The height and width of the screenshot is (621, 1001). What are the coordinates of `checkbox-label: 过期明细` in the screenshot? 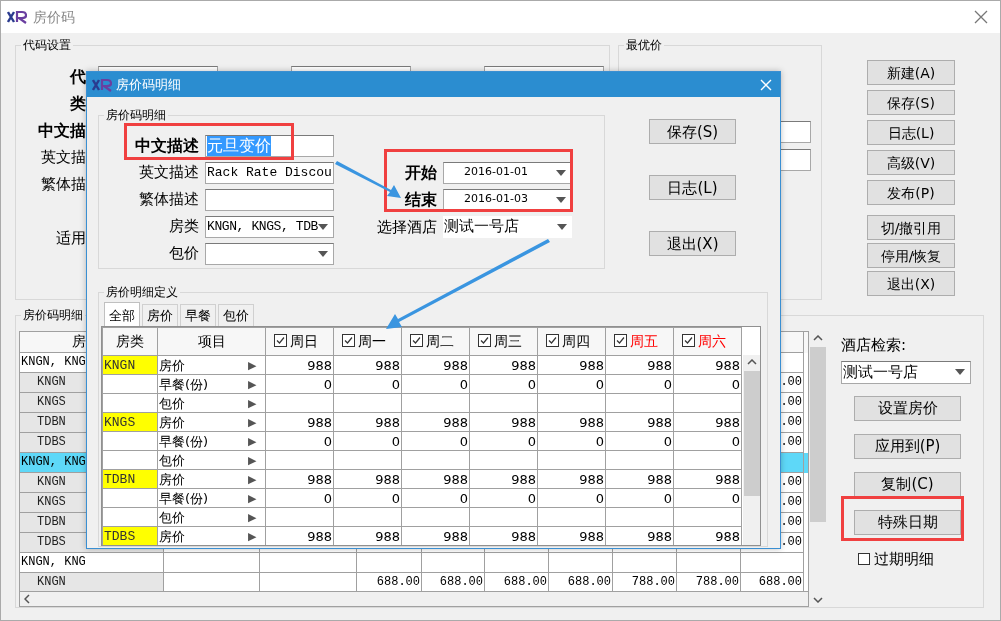 It's located at (904, 559).